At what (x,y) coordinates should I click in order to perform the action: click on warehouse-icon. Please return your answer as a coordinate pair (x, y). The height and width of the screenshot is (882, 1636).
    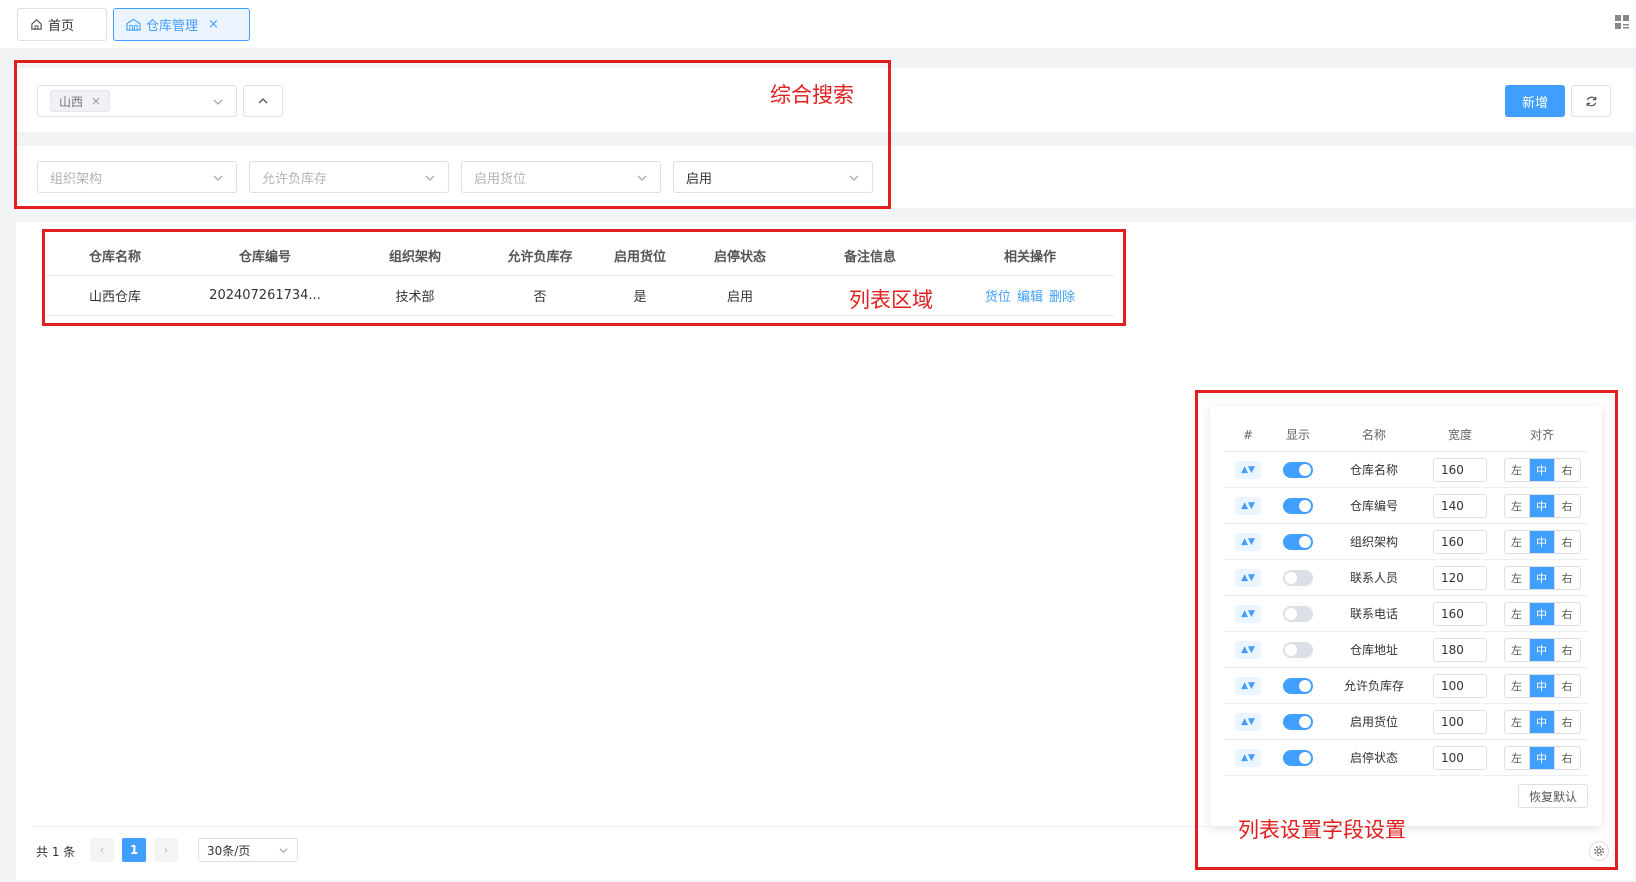
    Looking at the image, I should click on (133, 24).